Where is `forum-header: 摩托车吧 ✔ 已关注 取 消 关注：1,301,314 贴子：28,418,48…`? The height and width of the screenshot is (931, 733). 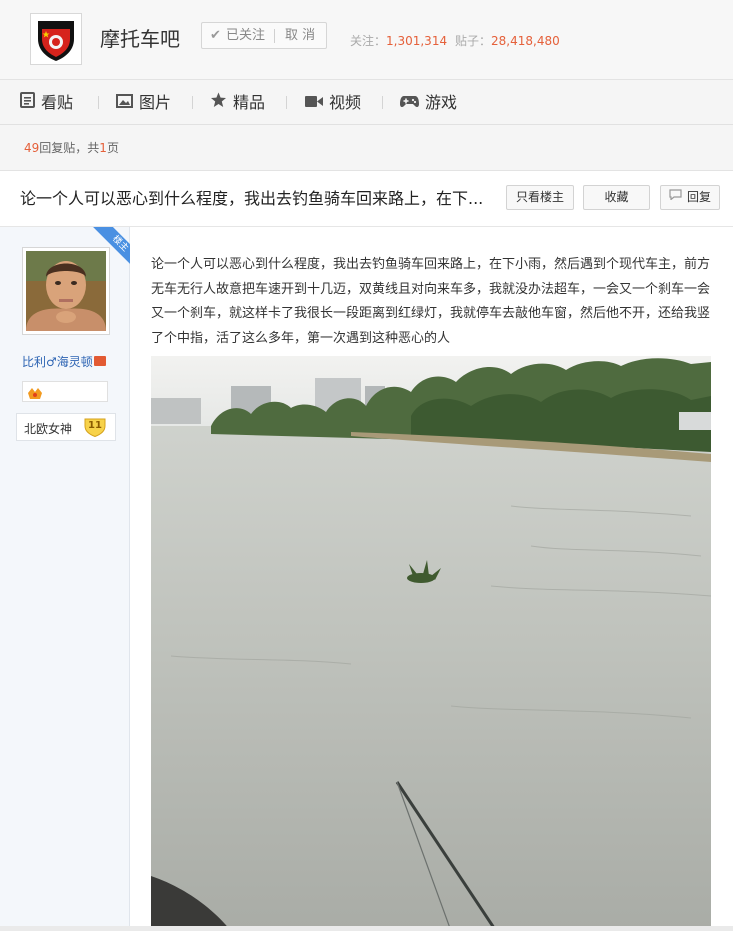
forum-header: 摩托车吧 ✔ 已关注 取 消 关注：1,301,314 贴子：28,418,48… is located at coordinates (366, 40).